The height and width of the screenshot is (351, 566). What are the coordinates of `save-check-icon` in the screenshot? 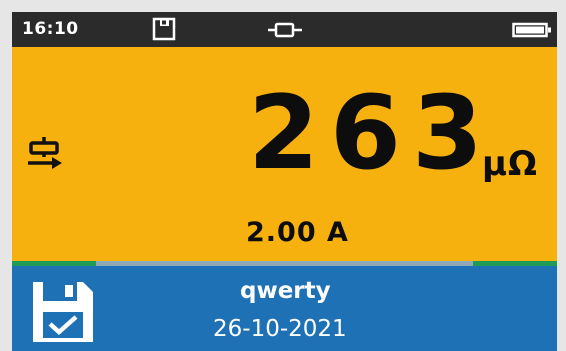 It's located at (63, 312).